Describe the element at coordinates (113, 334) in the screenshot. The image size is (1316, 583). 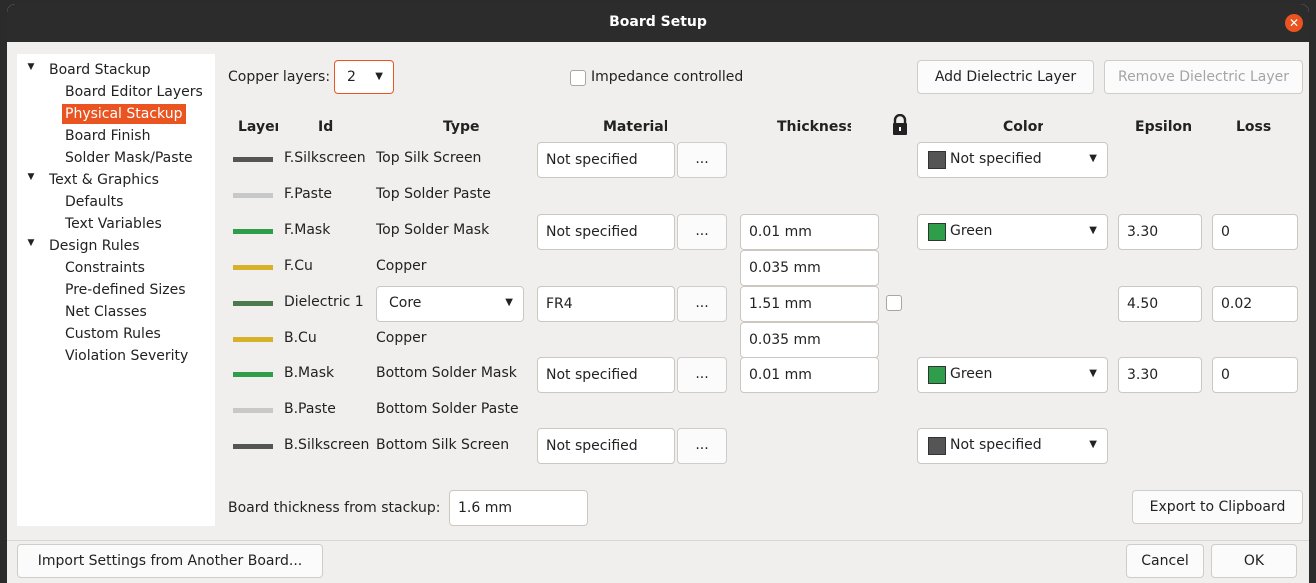
I see `tree-item-custom-rules: Custom Rules` at that location.